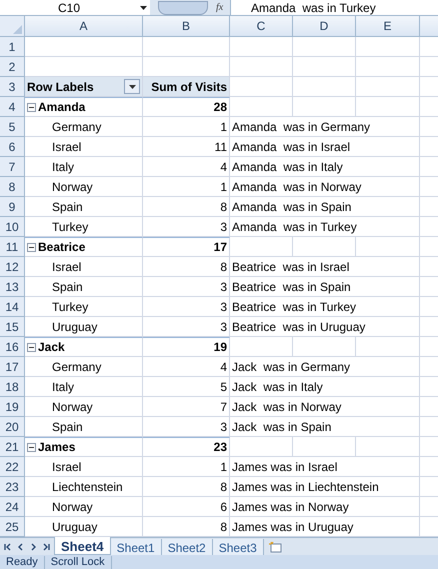  I want to click on sheet-tab: Sheet1, so click(136, 547).